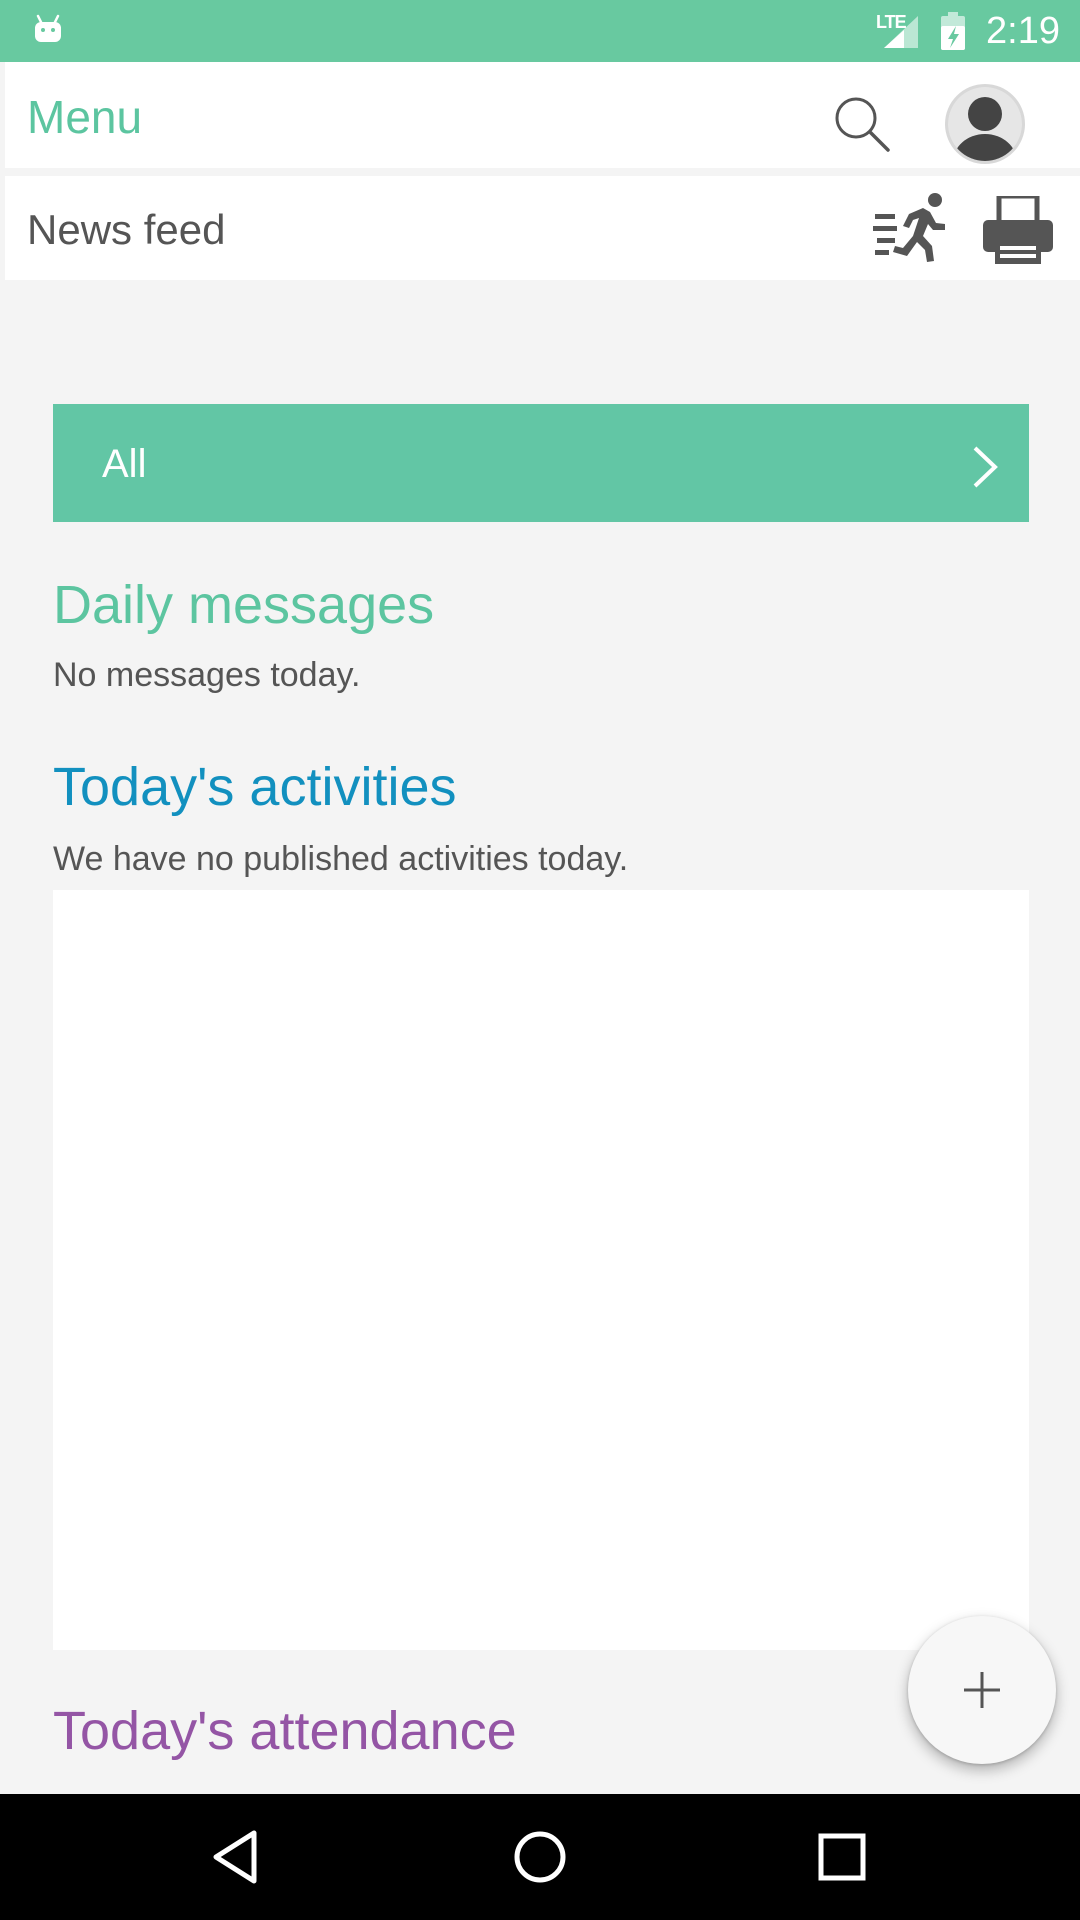 The height and width of the screenshot is (1920, 1080). What do you see at coordinates (285, 1731) in the screenshot?
I see `attendance-title: Today's attendance` at bounding box center [285, 1731].